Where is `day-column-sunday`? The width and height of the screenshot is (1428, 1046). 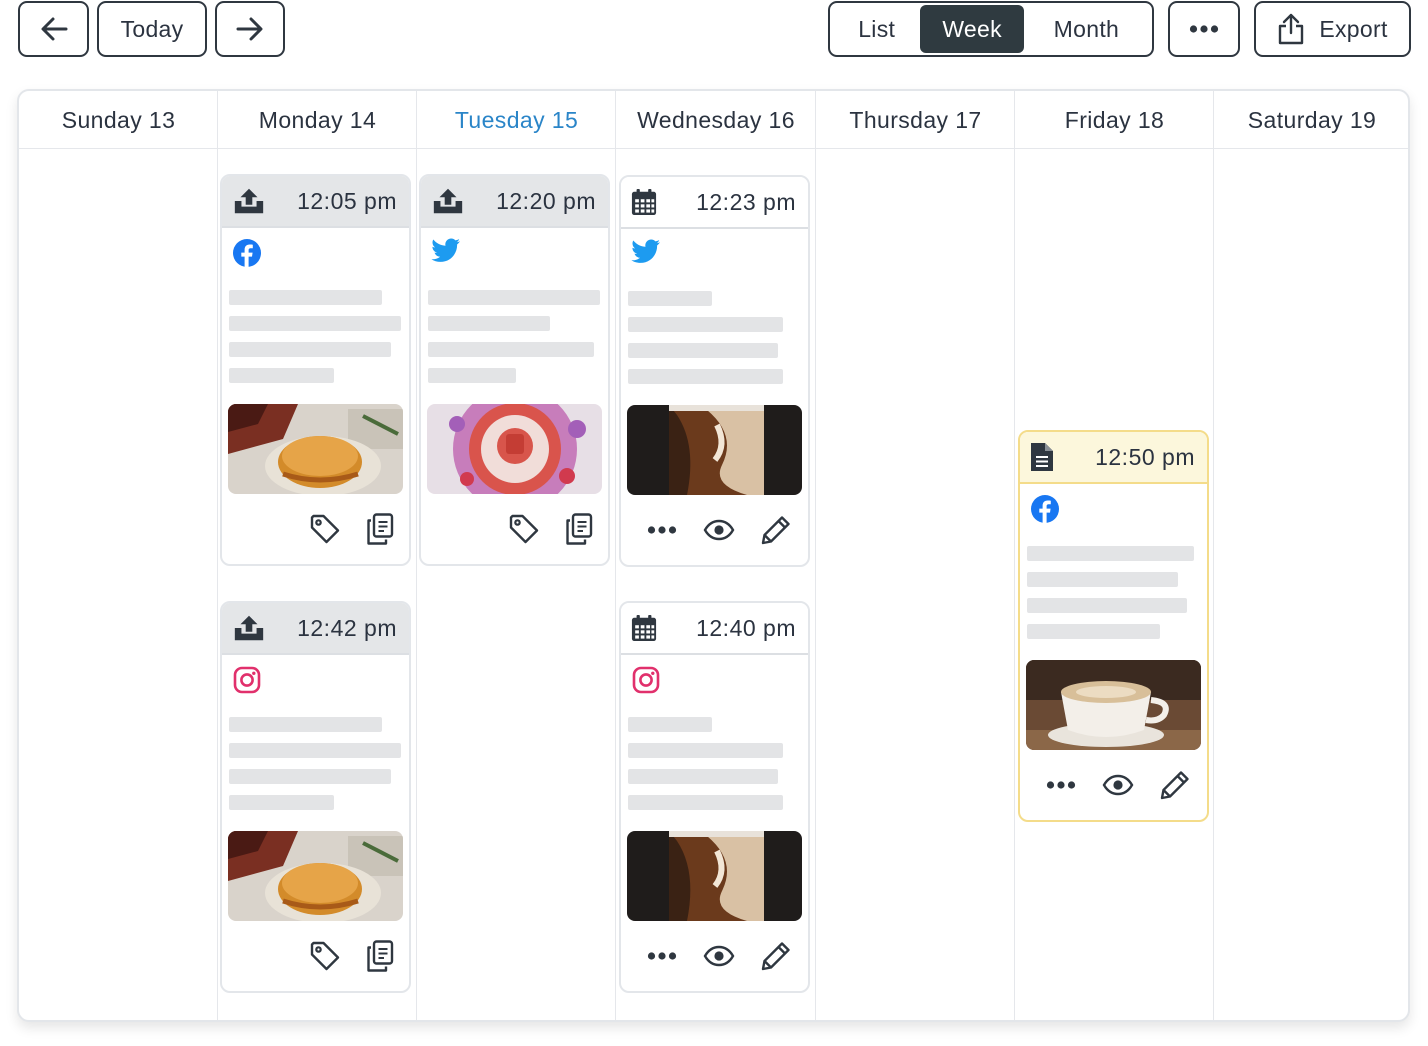
day-column-sunday is located at coordinates (118, 555).